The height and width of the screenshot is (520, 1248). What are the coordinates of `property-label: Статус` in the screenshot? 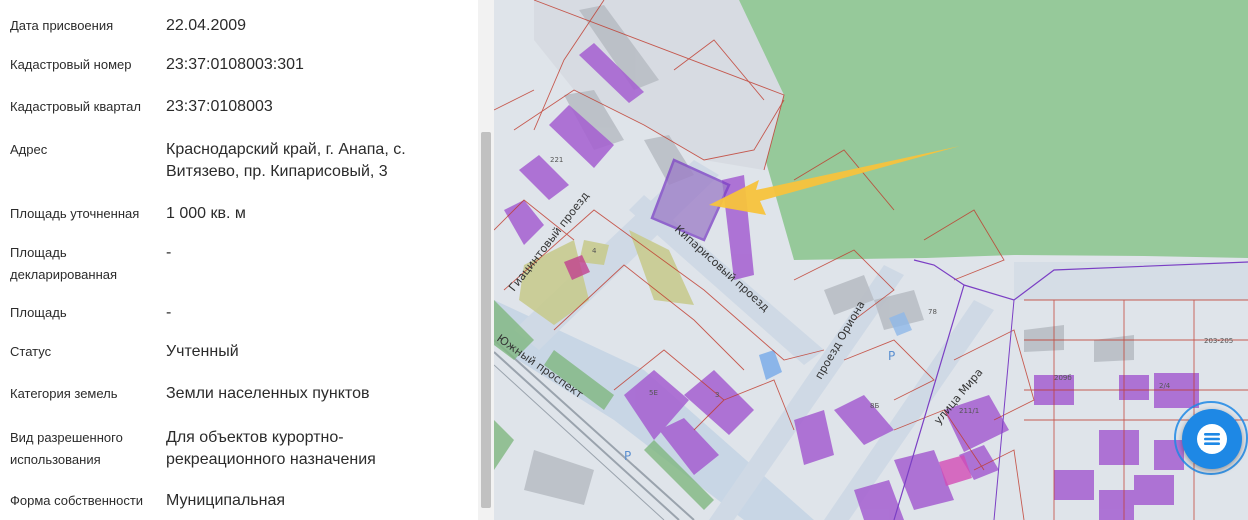 It's located at (31, 351).